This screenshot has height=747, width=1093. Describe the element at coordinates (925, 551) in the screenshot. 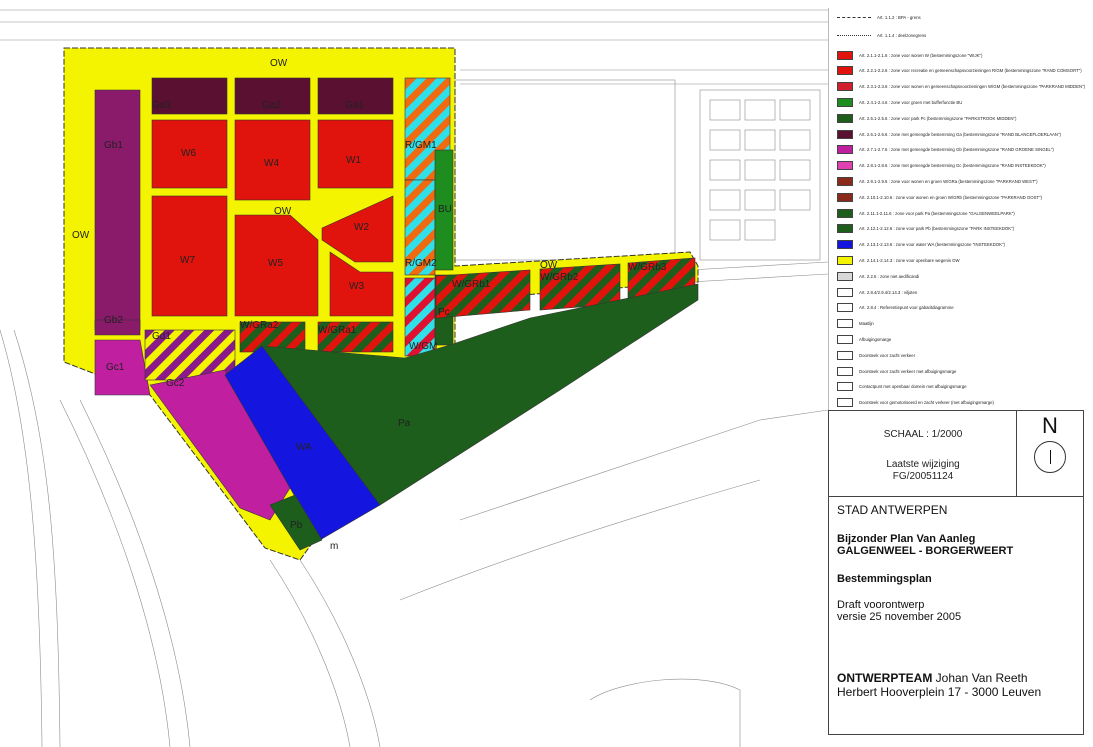

I see `plan-name: GALGENWEEL - BORGERWEERT` at that location.